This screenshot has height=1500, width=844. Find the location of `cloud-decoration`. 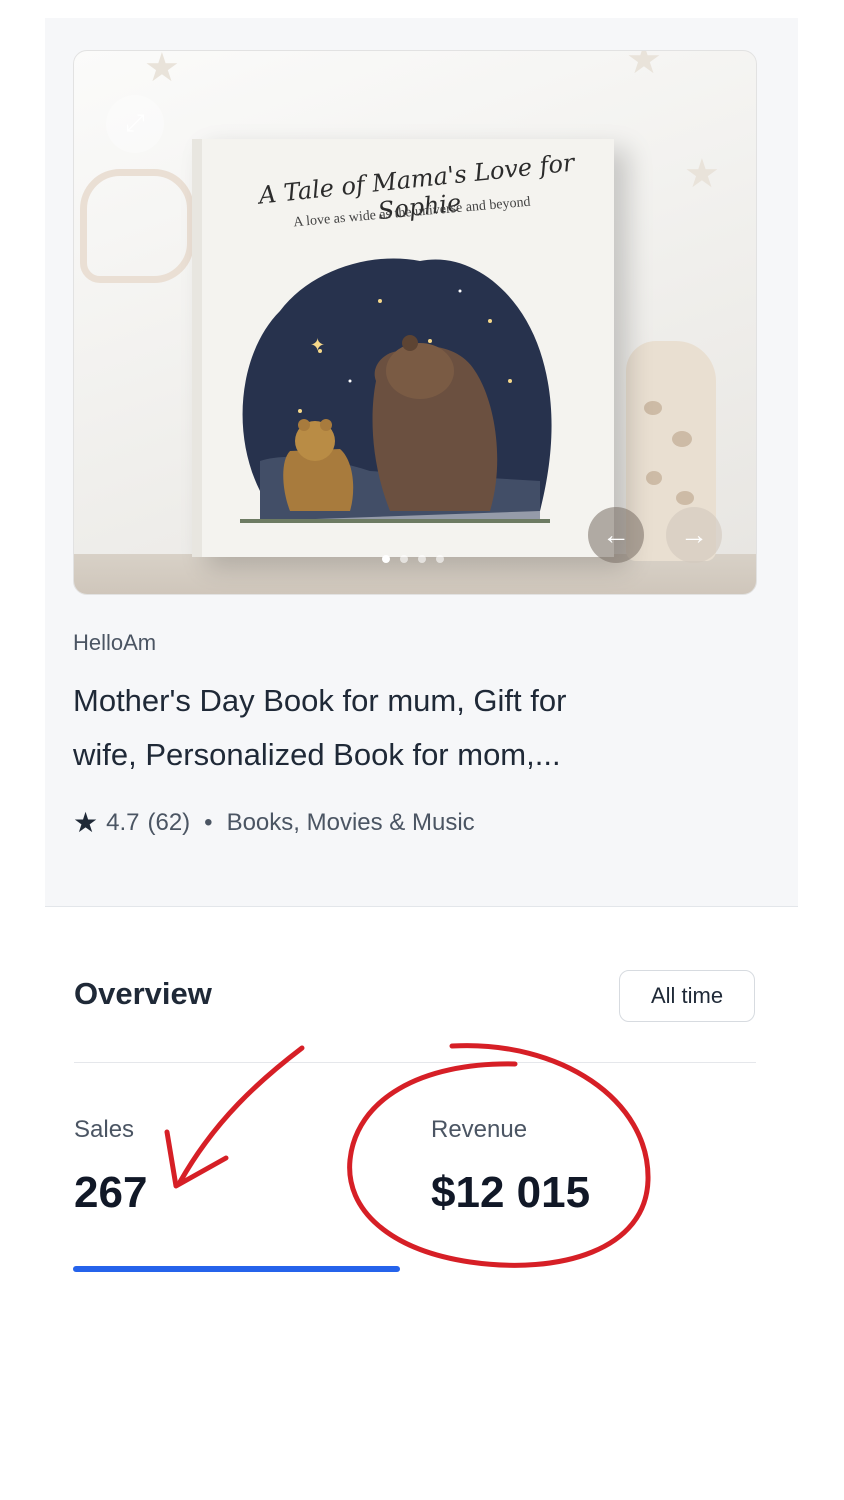

cloud-decoration is located at coordinates (137, 226).